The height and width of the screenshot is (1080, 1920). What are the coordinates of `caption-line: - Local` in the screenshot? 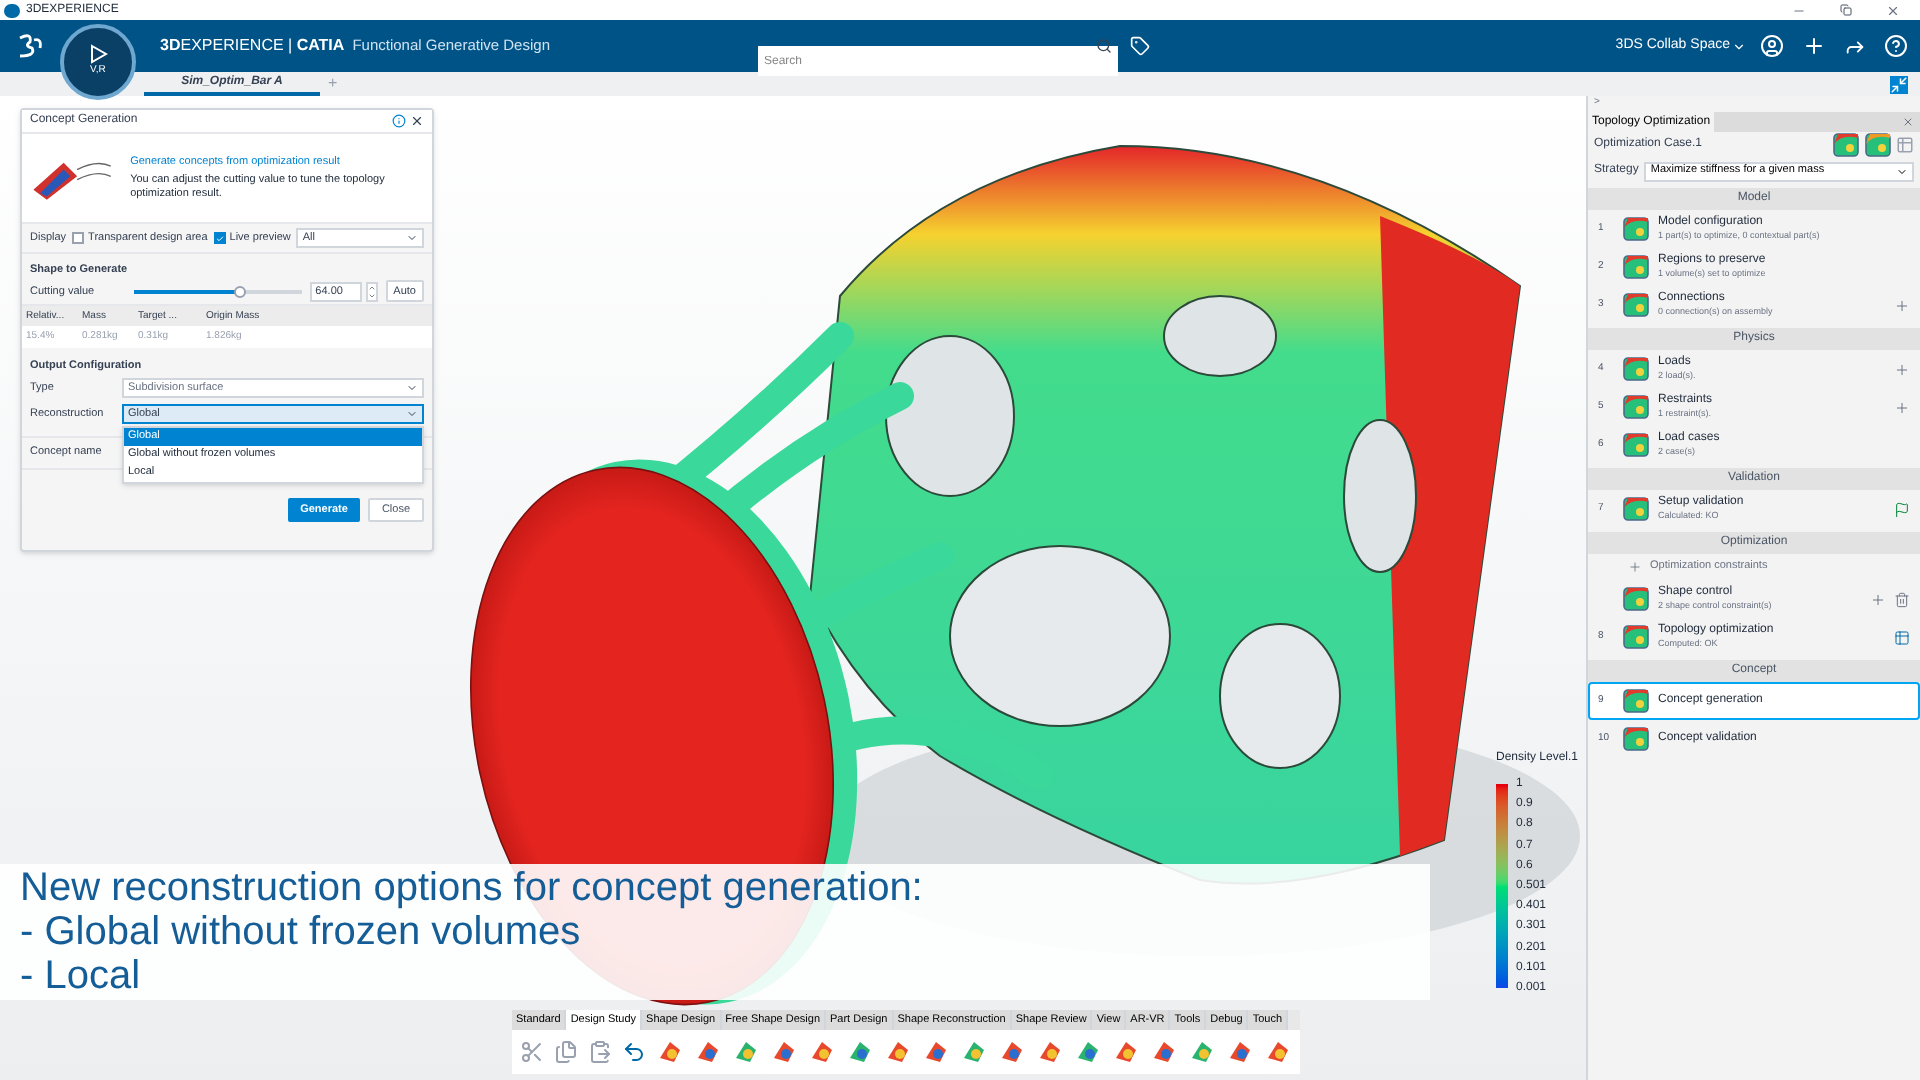 It's located at (81, 976).